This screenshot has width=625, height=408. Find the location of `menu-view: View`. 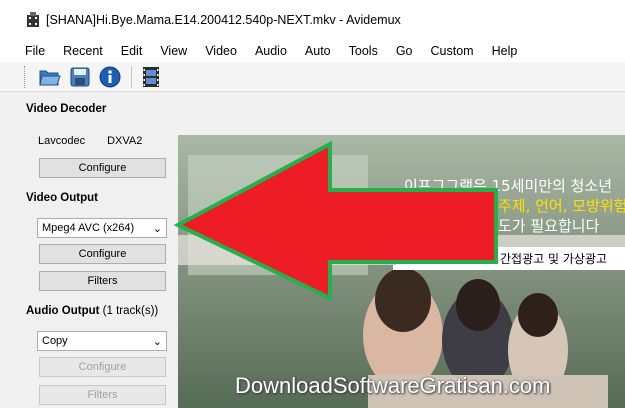

menu-view: View is located at coordinates (173, 51).